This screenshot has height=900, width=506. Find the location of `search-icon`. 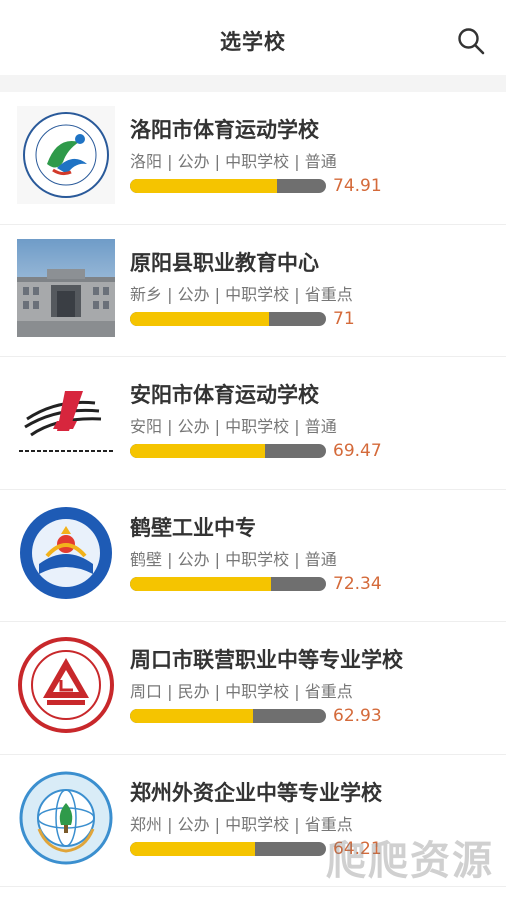

search-icon is located at coordinates (471, 41).